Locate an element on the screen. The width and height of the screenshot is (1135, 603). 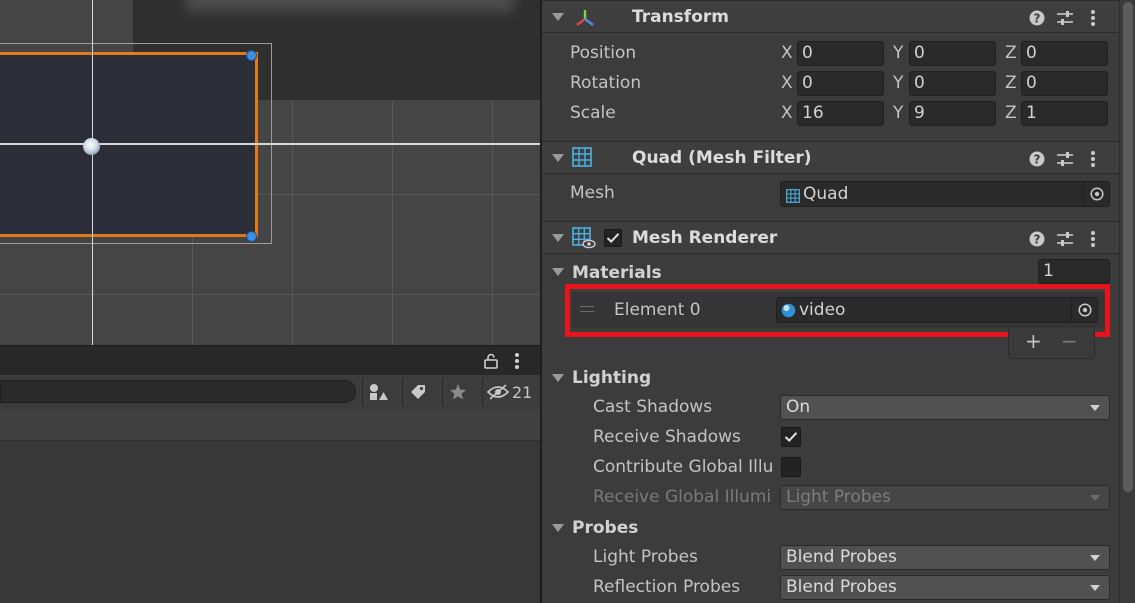
mesh-renderer-enabled-checkbox is located at coordinates (613, 238).